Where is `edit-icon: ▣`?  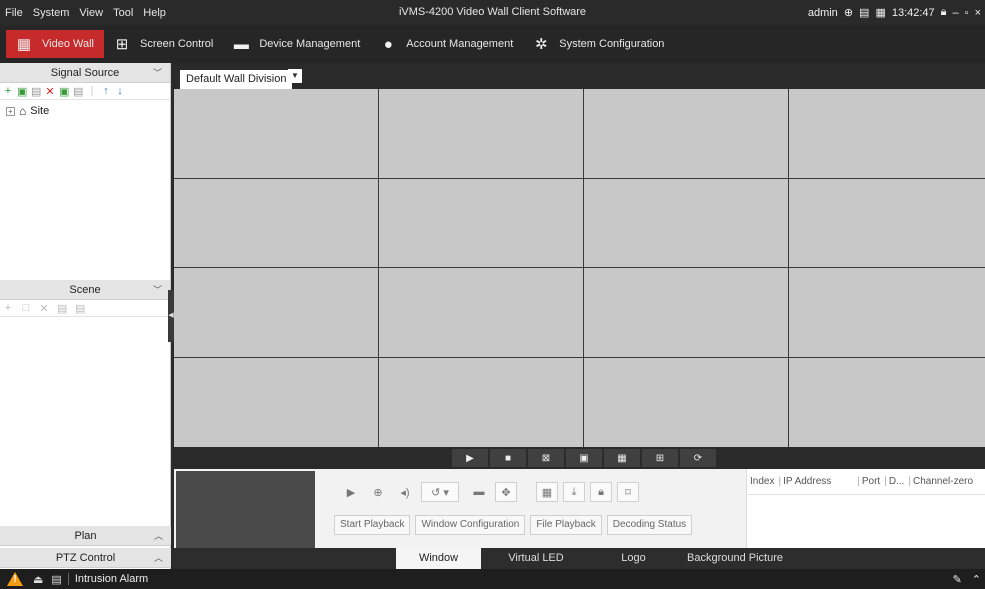
edit-icon: ▣ is located at coordinates (64, 91).